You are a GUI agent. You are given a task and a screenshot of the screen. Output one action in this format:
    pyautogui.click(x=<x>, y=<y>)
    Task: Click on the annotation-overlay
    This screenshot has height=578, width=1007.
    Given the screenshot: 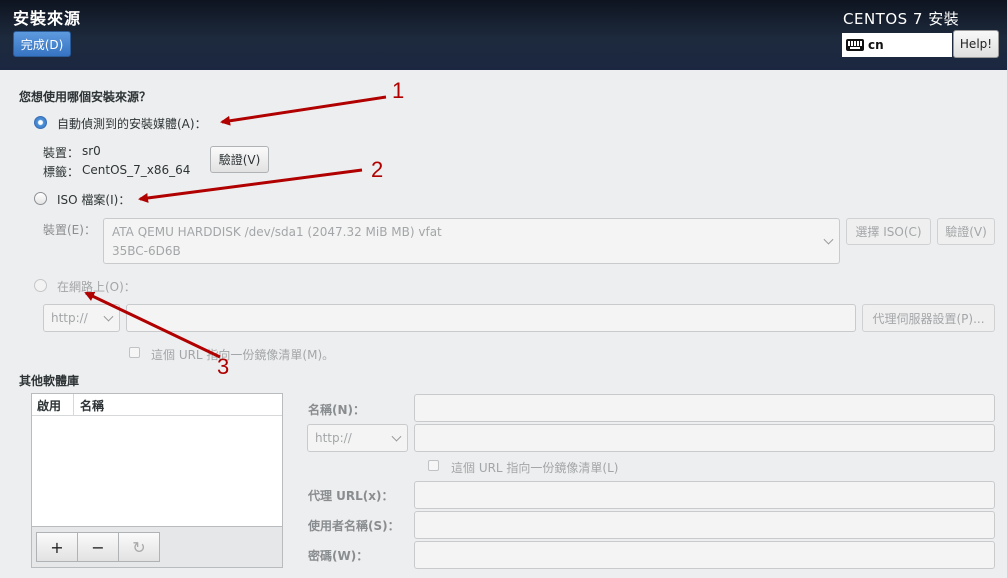 What is the action you would take?
    pyautogui.click(x=235, y=227)
    